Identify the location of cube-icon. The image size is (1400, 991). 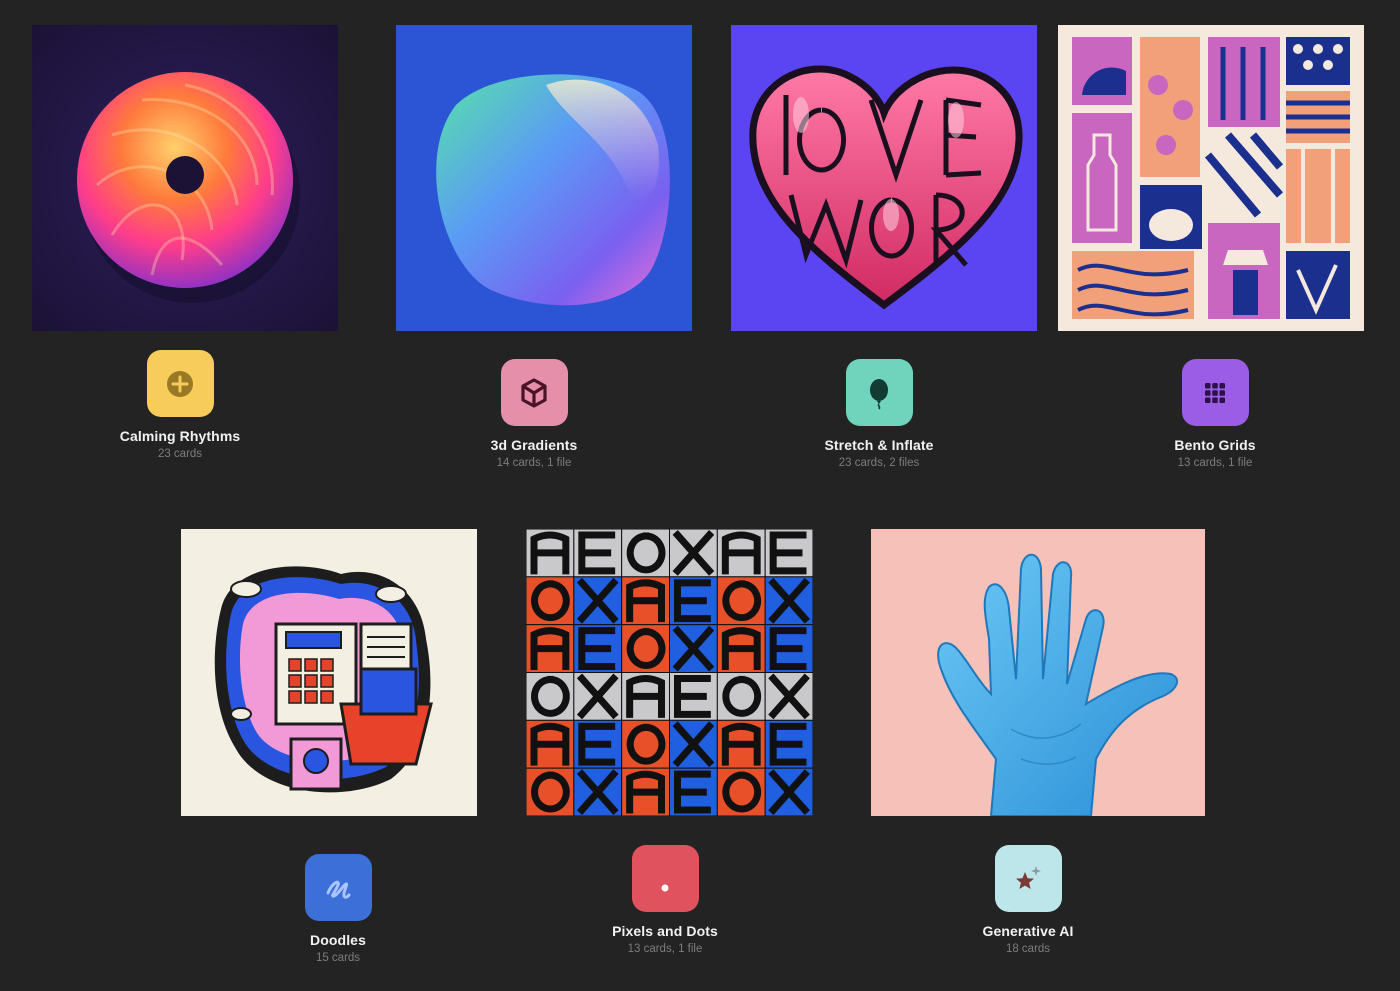
(534, 392).